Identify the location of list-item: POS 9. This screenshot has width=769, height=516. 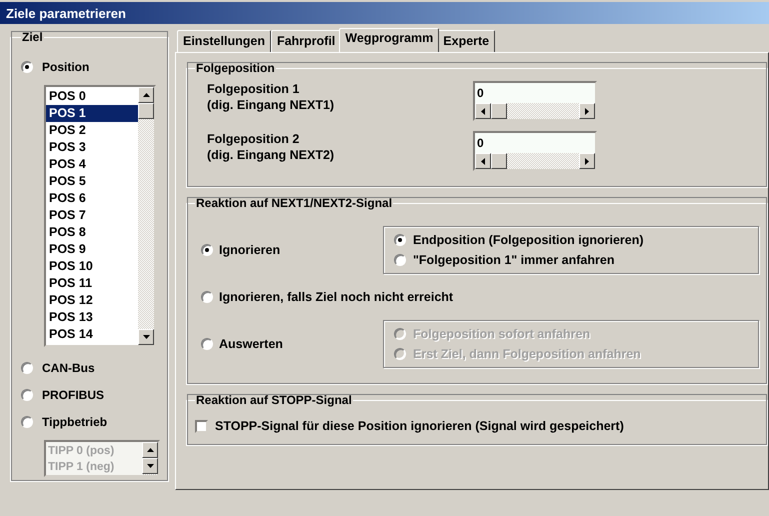
(92, 249).